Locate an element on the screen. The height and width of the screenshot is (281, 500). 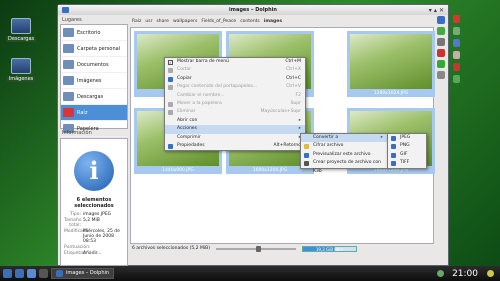
place-documentos: Documentos is located at coordinates (94, 65).